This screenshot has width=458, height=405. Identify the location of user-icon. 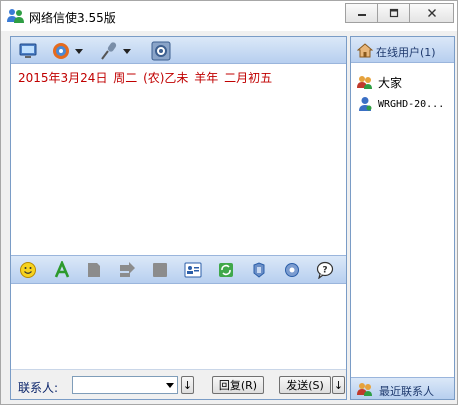
(365, 104).